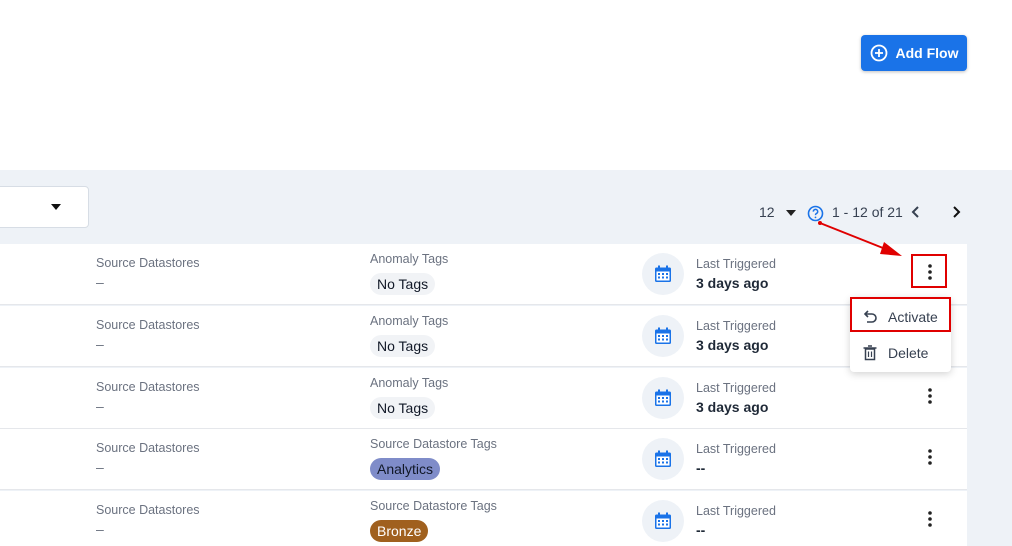 This screenshot has width=1012, height=546. What do you see at coordinates (44, 207) in the screenshot?
I see `filter-dropdown` at bounding box center [44, 207].